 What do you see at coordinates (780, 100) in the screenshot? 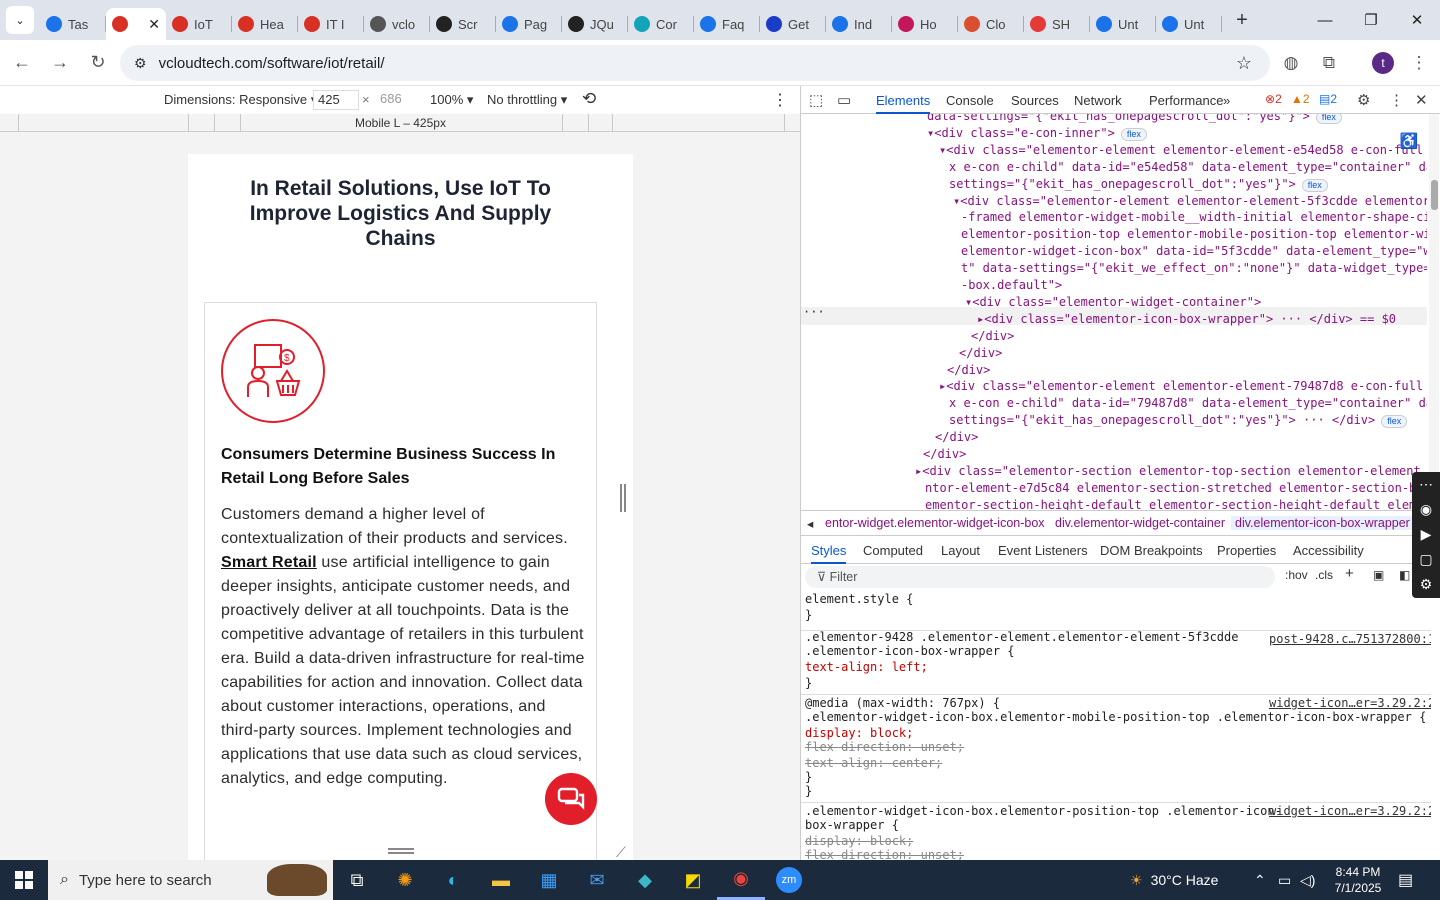
I see `device-more-icon: ⋮` at bounding box center [780, 100].